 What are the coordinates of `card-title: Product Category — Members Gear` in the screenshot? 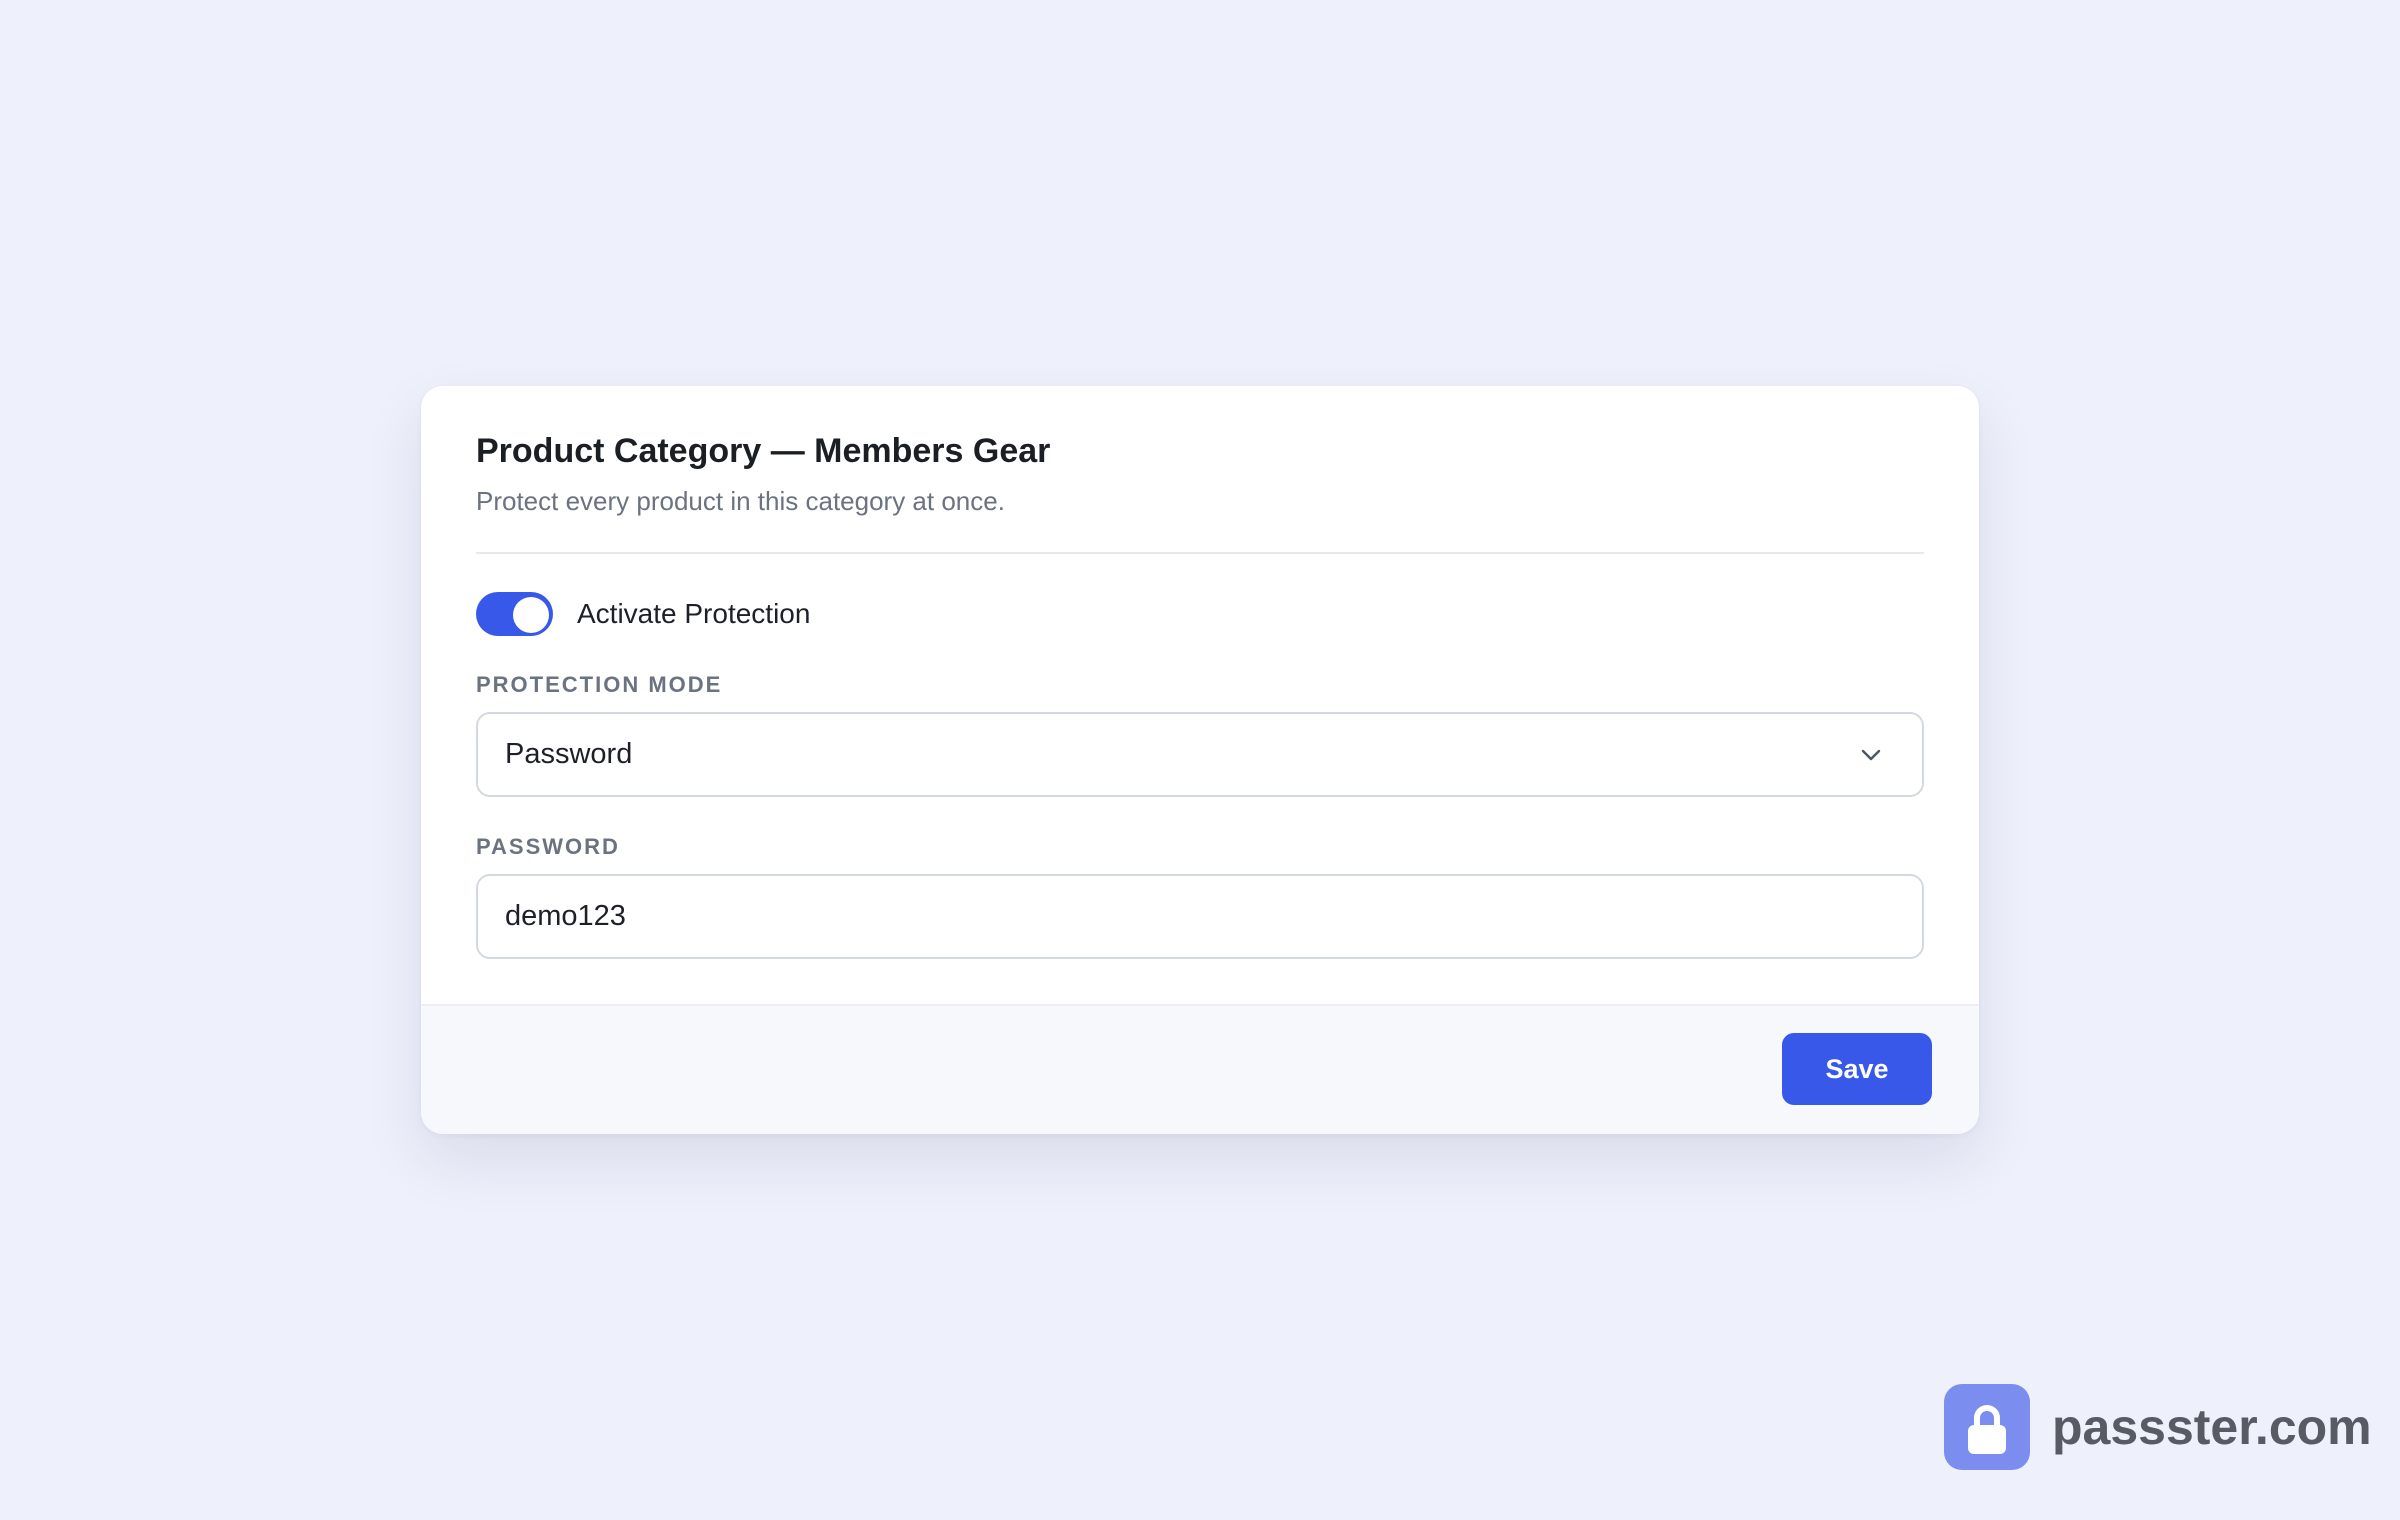 It's located at (763, 451).